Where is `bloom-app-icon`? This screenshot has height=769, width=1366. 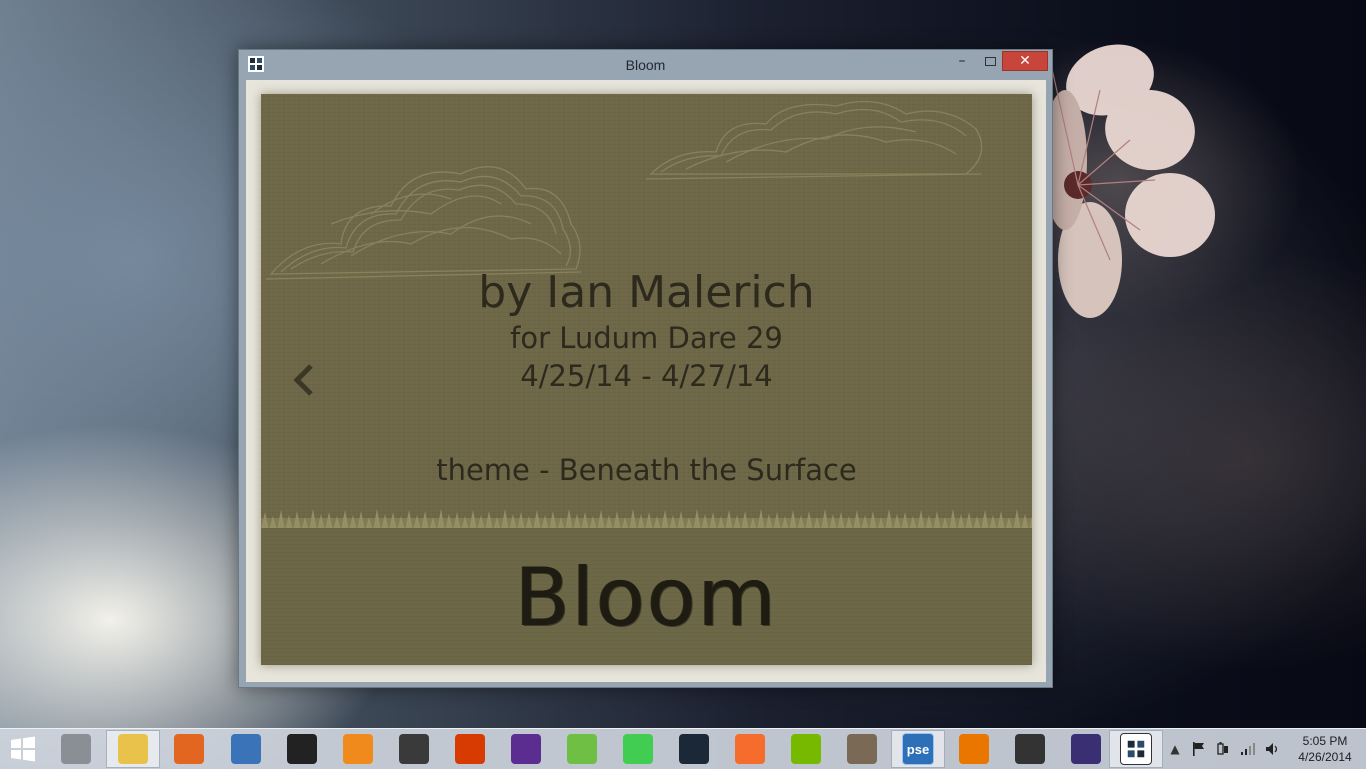
bloom-app-icon is located at coordinates (1136, 749).